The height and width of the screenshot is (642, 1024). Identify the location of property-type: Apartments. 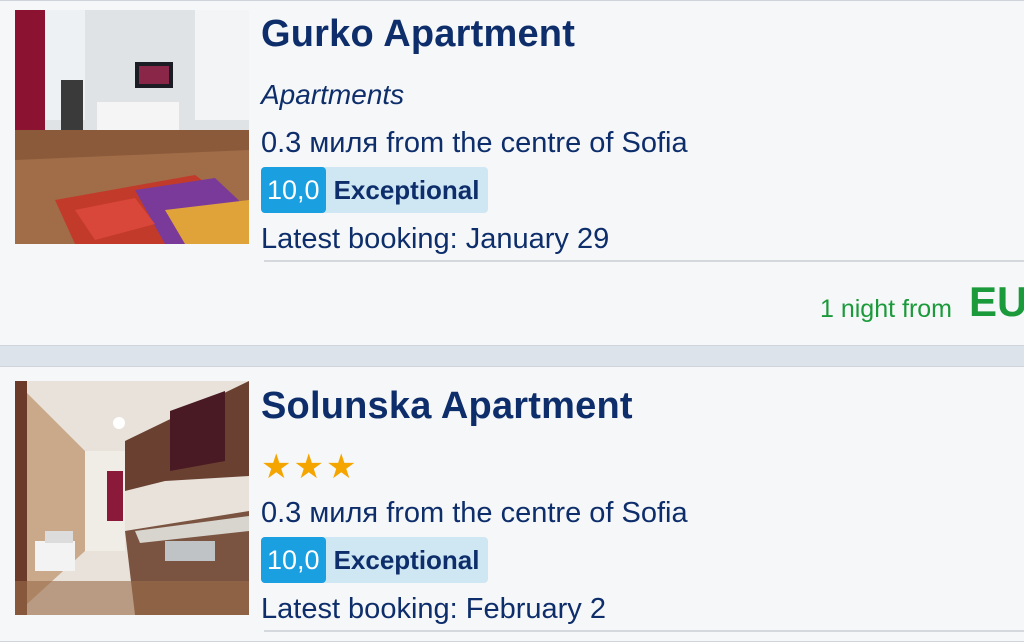
(333, 94).